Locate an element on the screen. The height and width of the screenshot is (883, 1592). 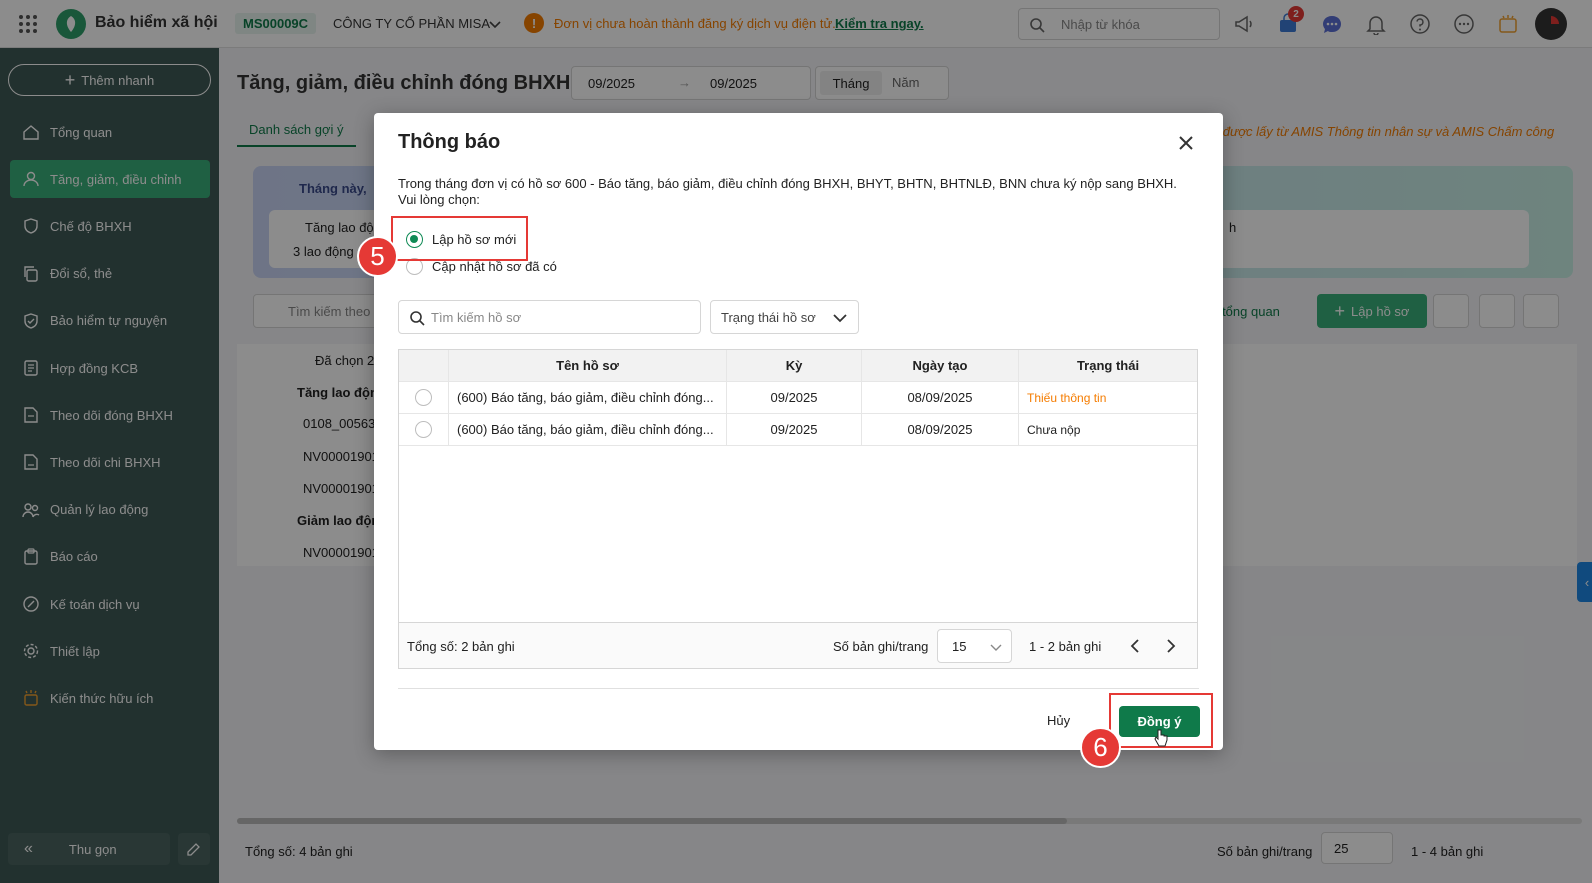
hand-cursor-icon is located at coordinates (1161, 738).